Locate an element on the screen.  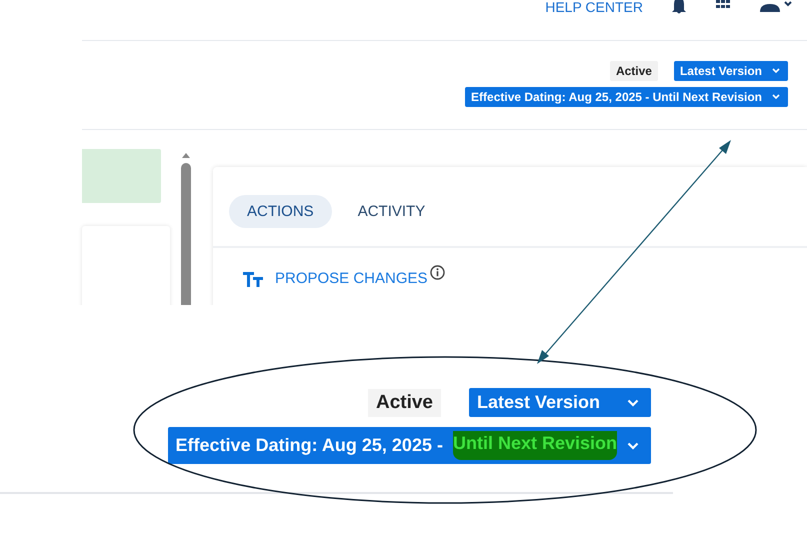
info-icon is located at coordinates (437, 272).